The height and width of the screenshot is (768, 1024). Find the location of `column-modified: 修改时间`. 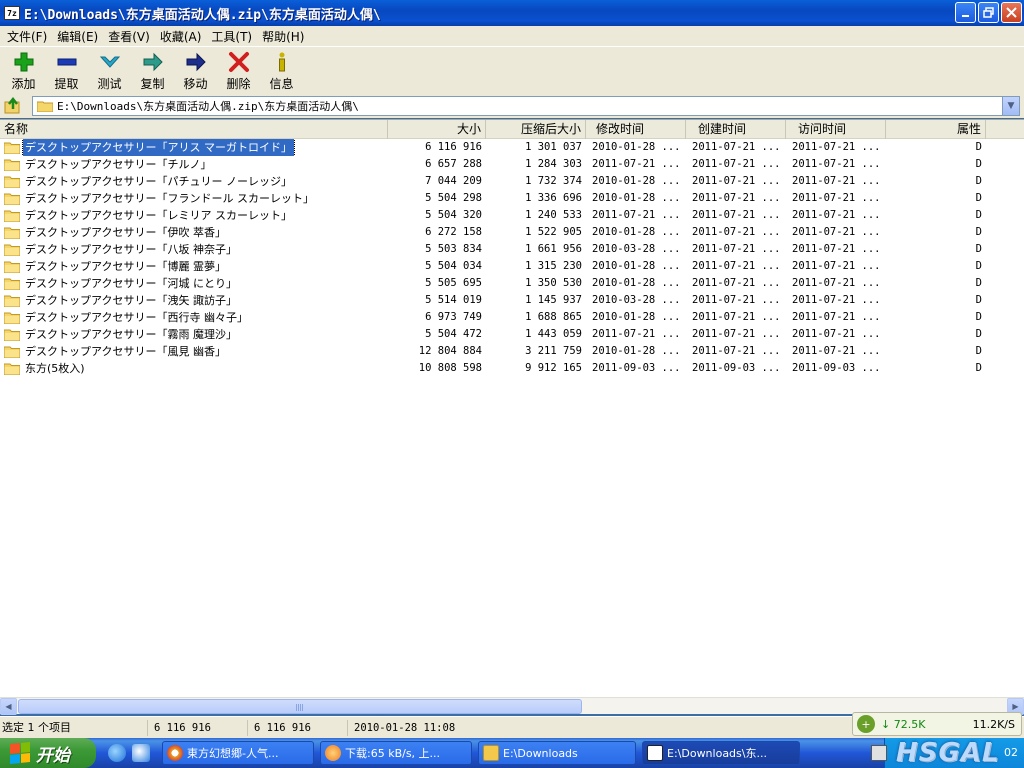

column-modified: 修改时间 is located at coordinates (636, 129).